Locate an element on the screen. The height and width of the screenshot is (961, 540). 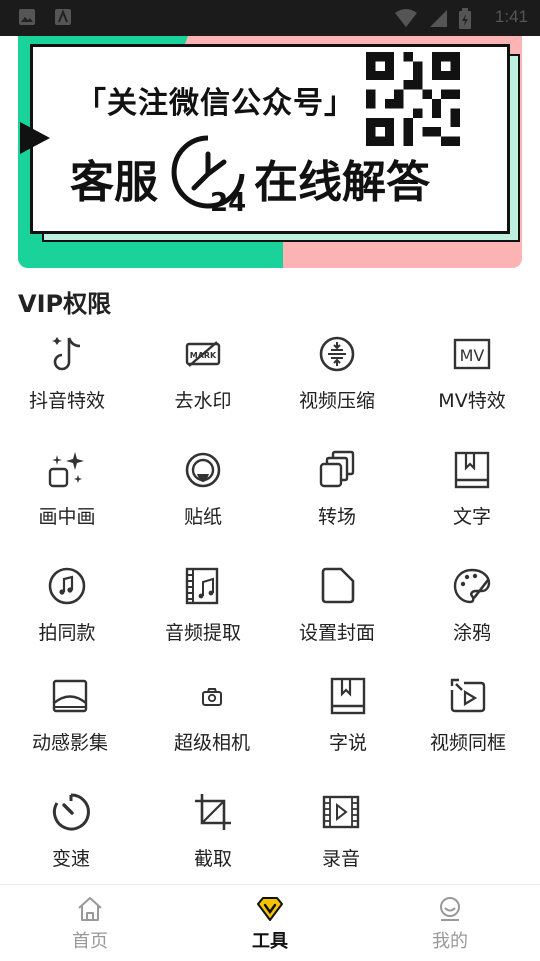
tool-sticker: 贴纸 is located at coordinates (203, 496).